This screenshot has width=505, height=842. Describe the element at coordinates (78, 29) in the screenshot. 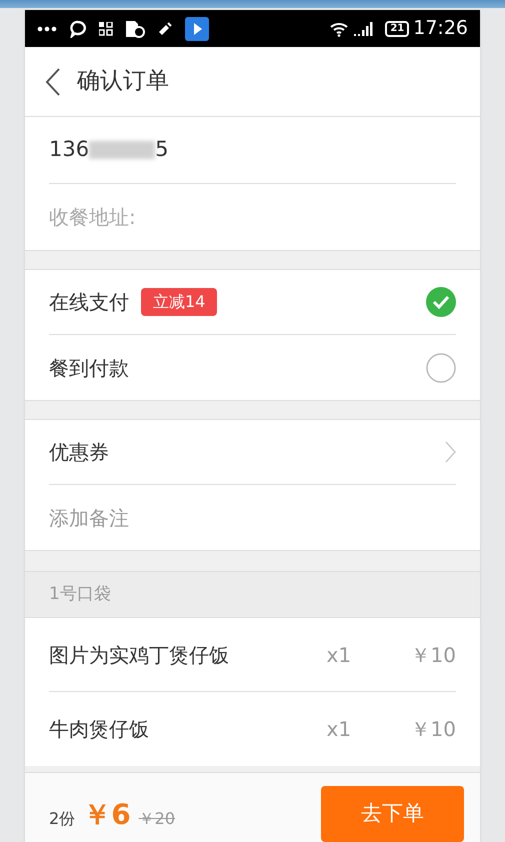

I see `chat-icon` at that location.